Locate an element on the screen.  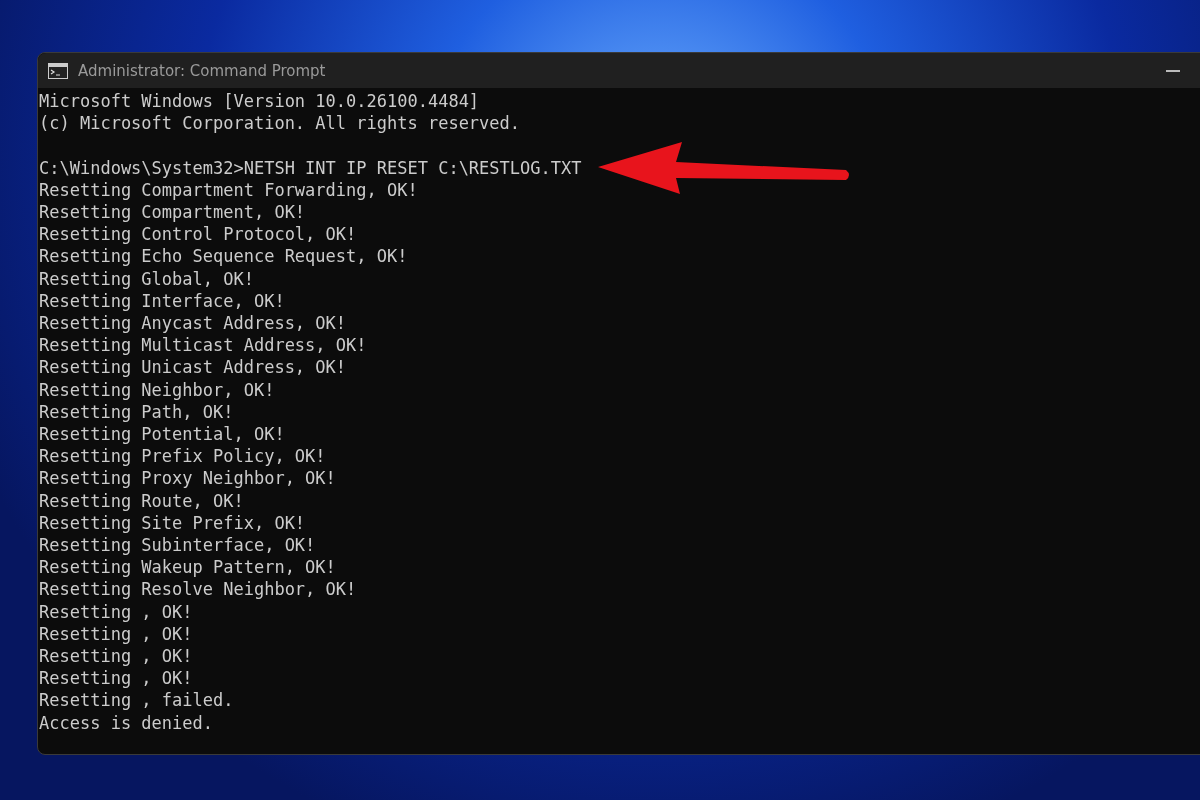
console-line: Resetting Route, OK! is located at coordinates (141, 500).